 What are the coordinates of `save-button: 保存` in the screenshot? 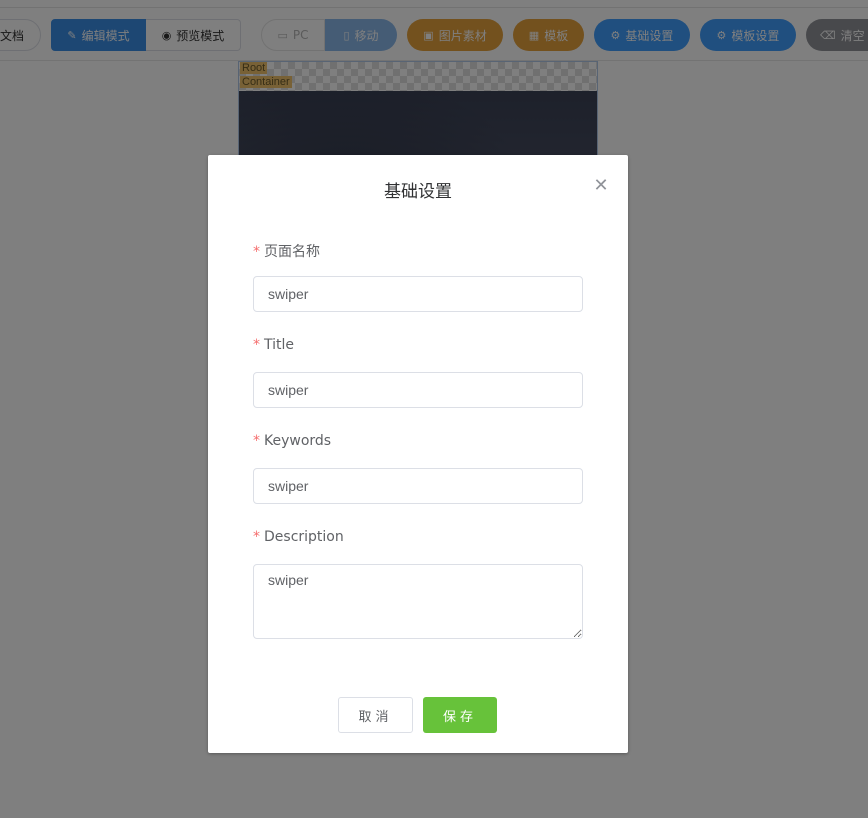 It's located at (460, 715).